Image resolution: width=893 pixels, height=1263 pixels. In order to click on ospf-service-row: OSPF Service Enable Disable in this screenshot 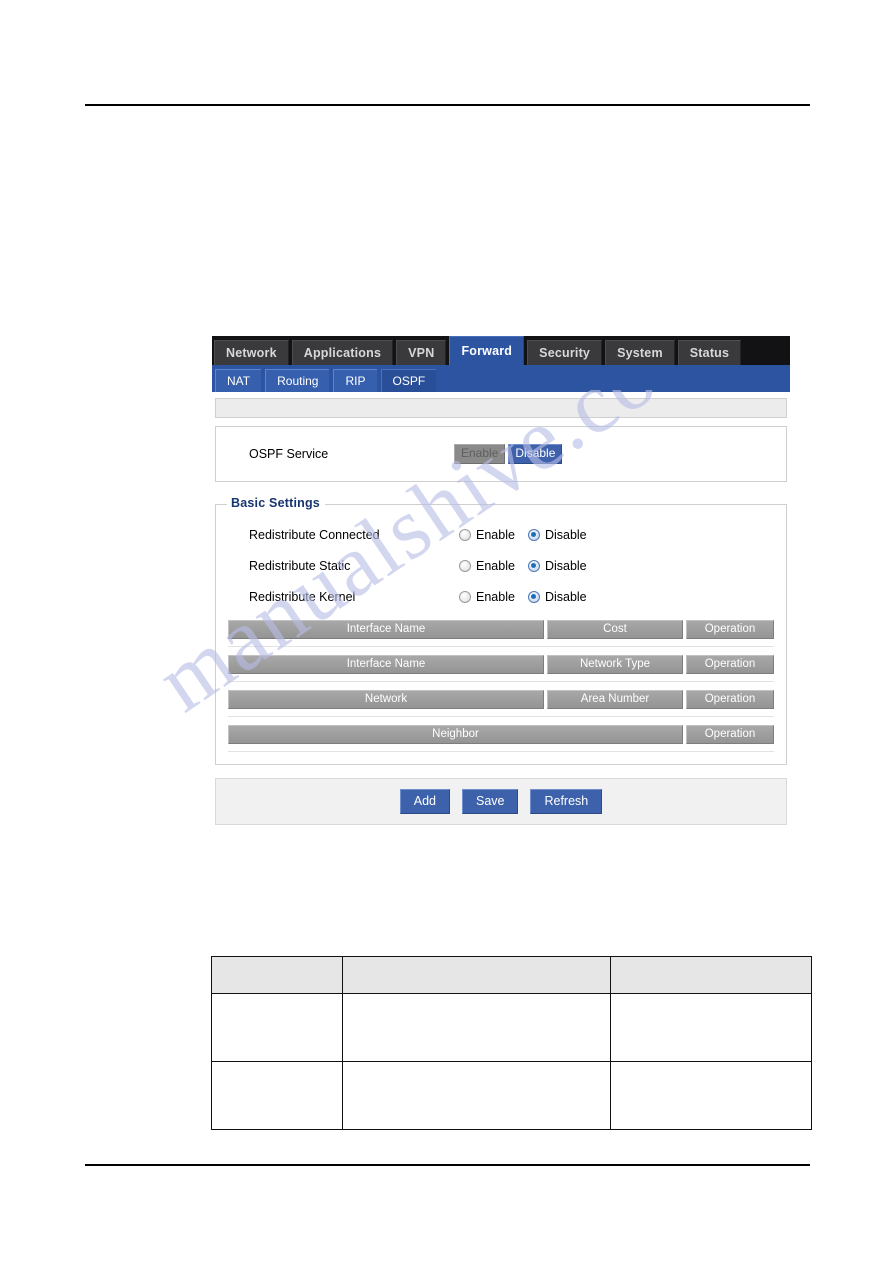, I will do `click(501, 454)`.